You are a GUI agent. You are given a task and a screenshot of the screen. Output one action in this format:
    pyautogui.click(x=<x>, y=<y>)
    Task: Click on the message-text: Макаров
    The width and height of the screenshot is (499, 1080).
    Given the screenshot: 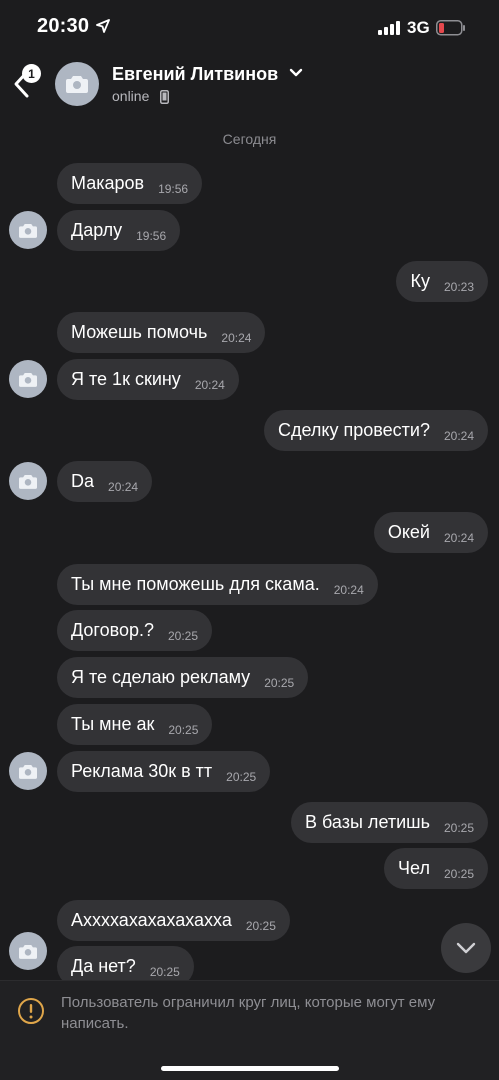 What is the action you would take?
    pyautogui.click(x=108, y=183)
    